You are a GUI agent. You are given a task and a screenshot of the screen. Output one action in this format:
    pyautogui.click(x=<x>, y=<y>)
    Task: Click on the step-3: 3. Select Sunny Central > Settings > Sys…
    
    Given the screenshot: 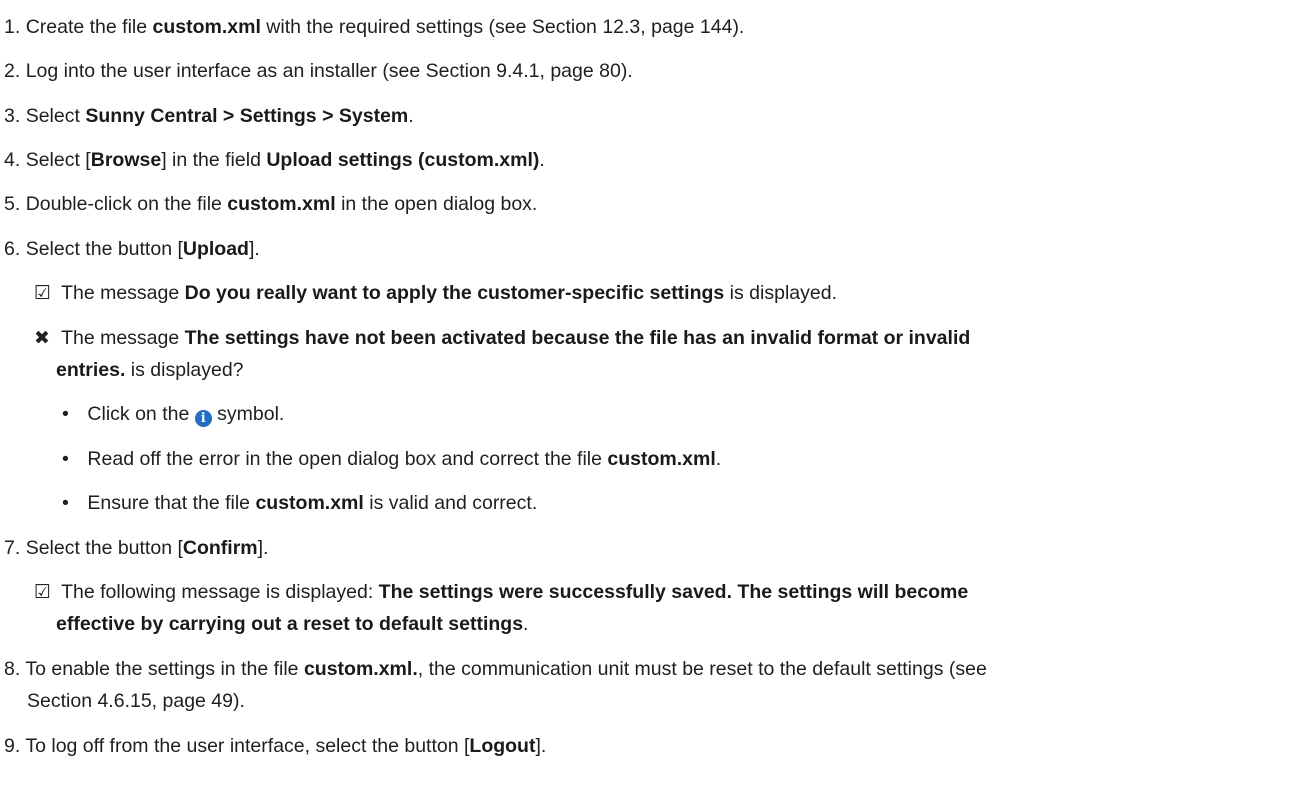 What is the action you would take?
    pyautogui.click(x=209, y=116)
    